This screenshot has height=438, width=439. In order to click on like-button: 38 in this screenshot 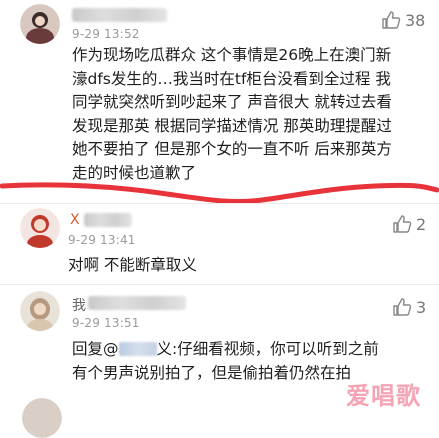, I will do `click(403, 20)`.